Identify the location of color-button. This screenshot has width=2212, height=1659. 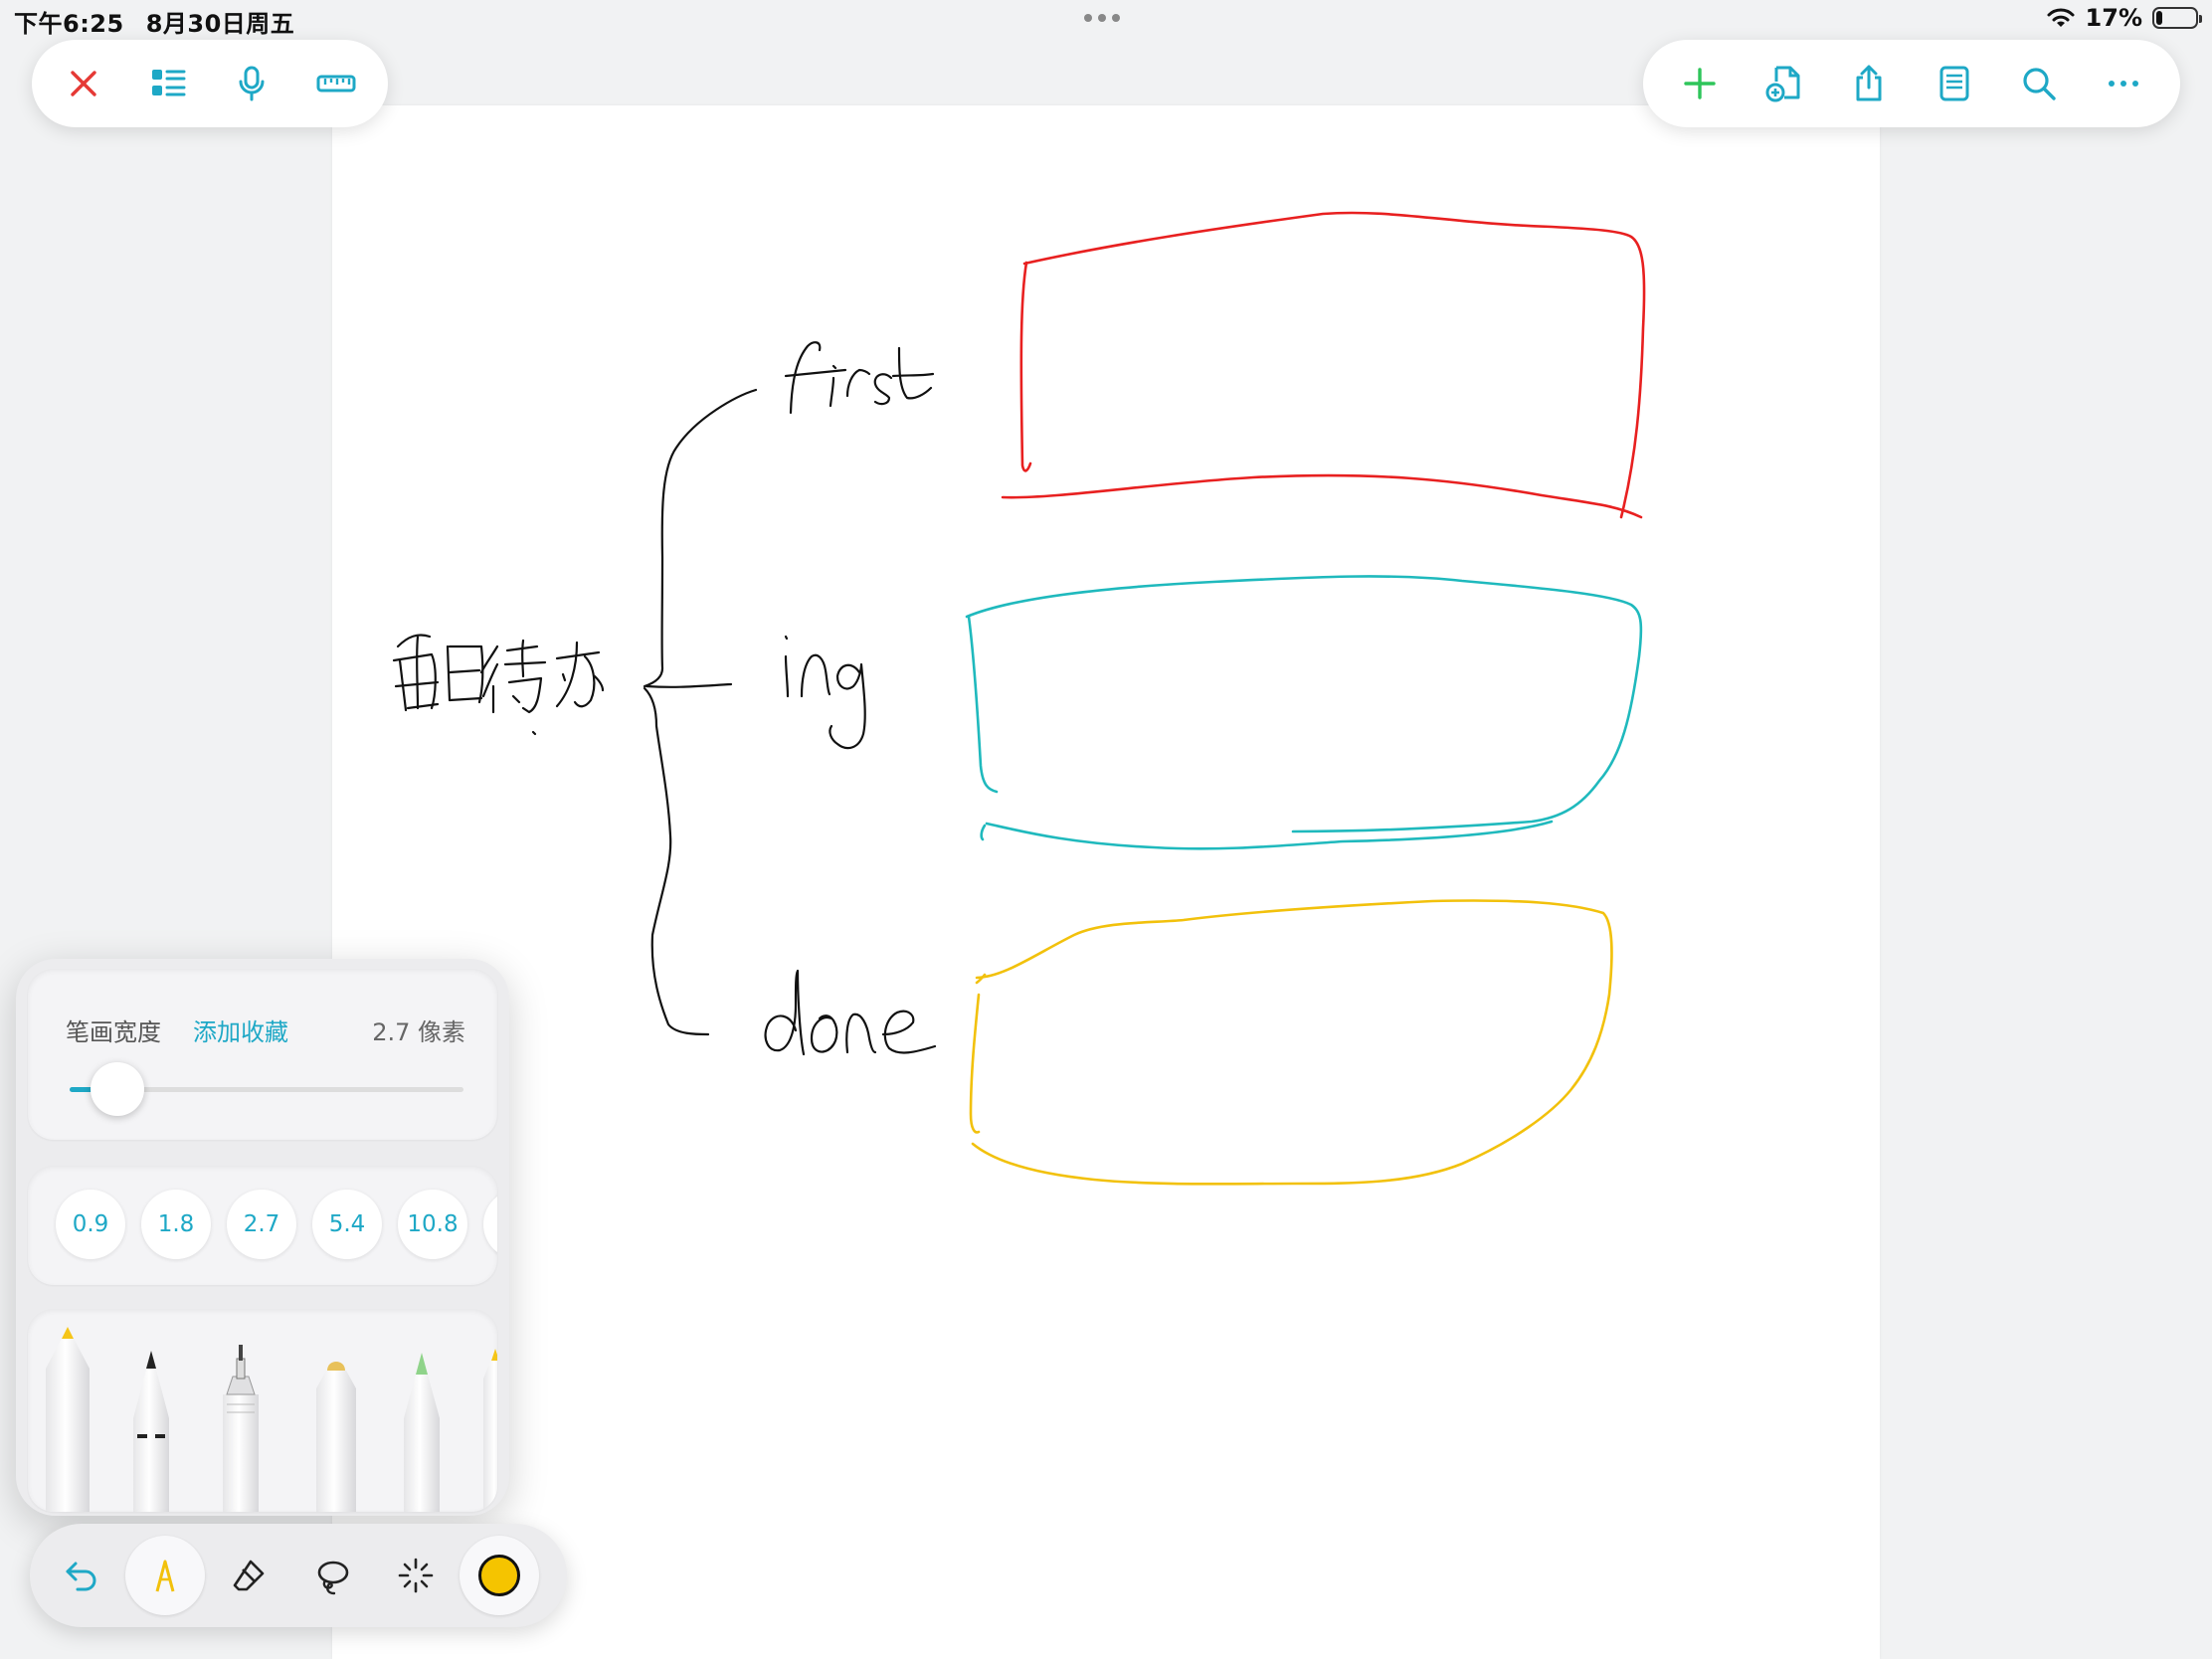
(499, 1575).